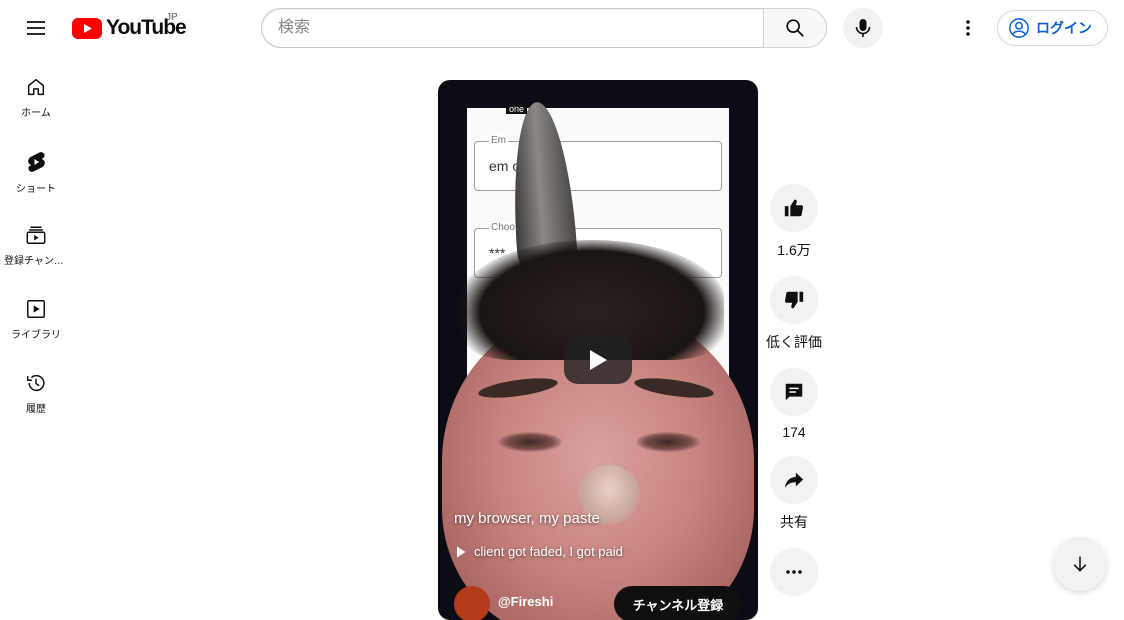 This screenshot has width=1124, height=620. Describe the element at coordinates (548, 551) in the screenshot. I see `music-track-name: client got faded, I got paid` at that location.